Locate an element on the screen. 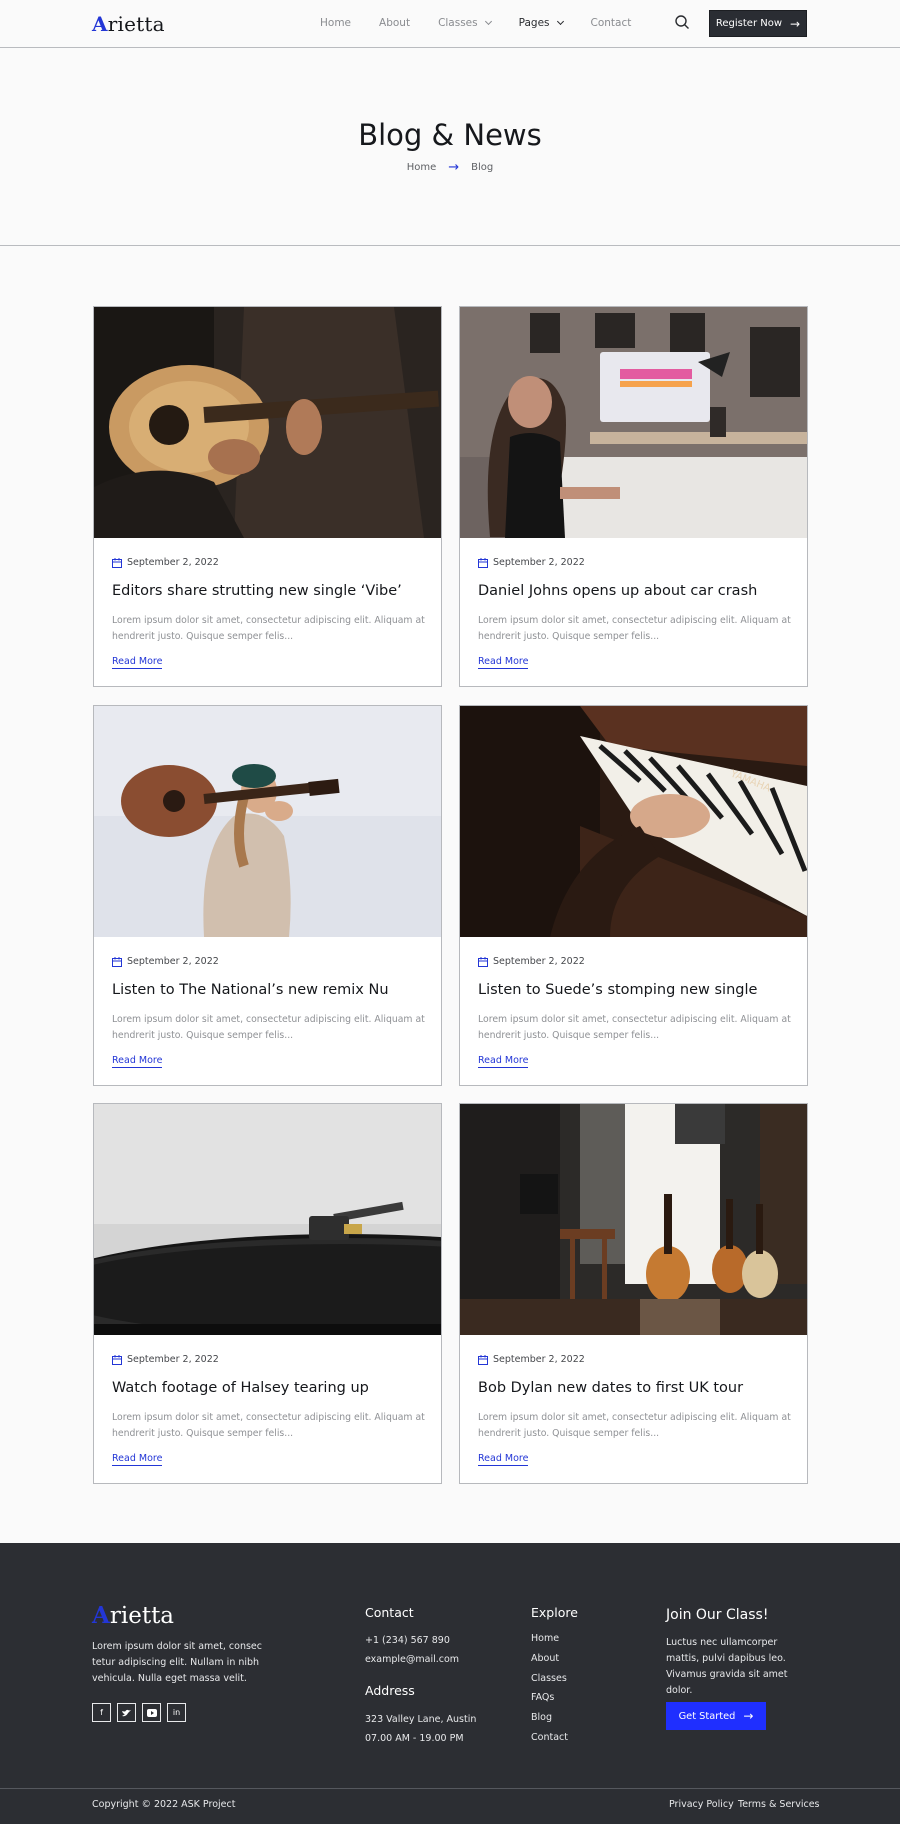 This screenshot has width=900, height=1824. footer-link-about: About is located at coordinates (545, 1658).